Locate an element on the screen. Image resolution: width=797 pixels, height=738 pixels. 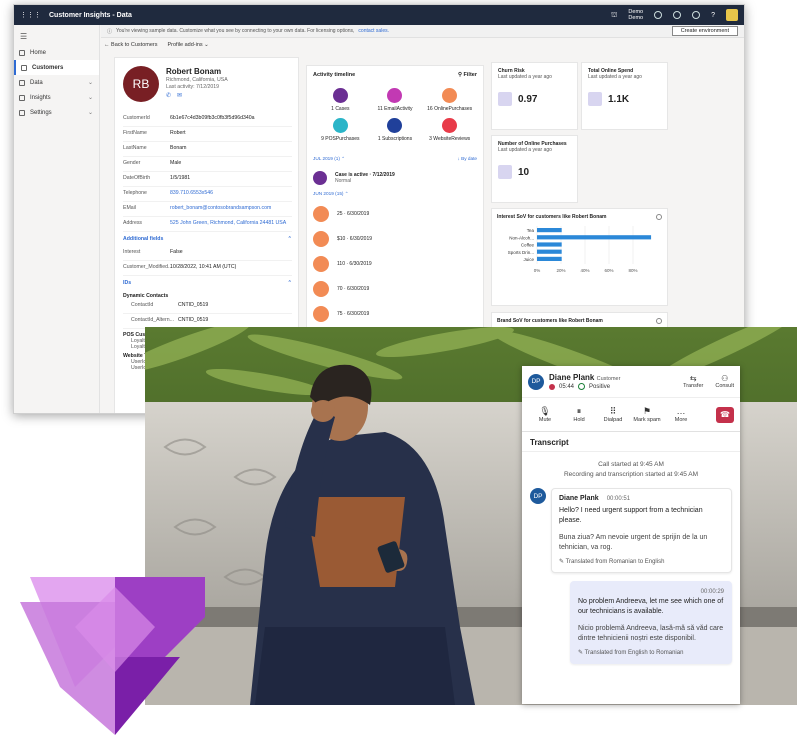
settings-icon is located at coordinates (677, 15).